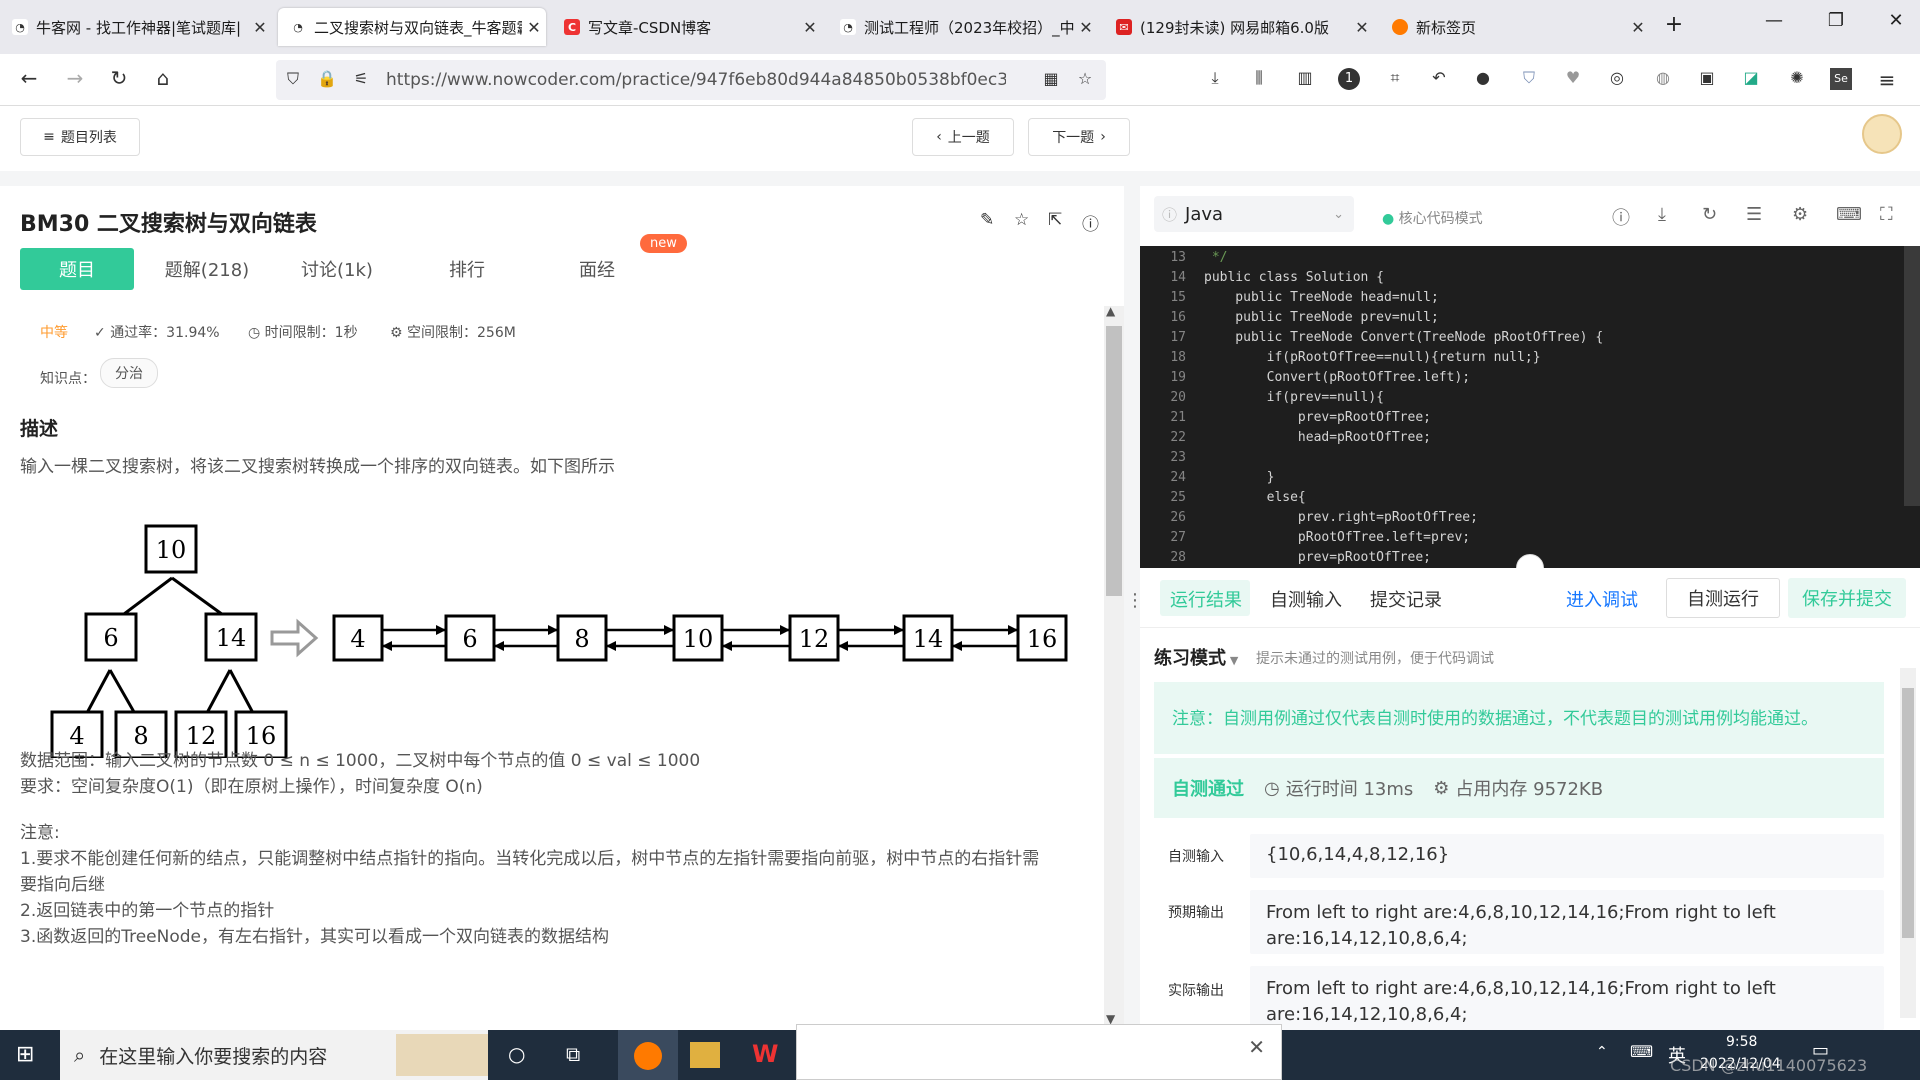  What do you see at coordinates (1114, 461) in the screenshot?
I see `description-scrollbar-thumb` at bounding box center [1114, 461].